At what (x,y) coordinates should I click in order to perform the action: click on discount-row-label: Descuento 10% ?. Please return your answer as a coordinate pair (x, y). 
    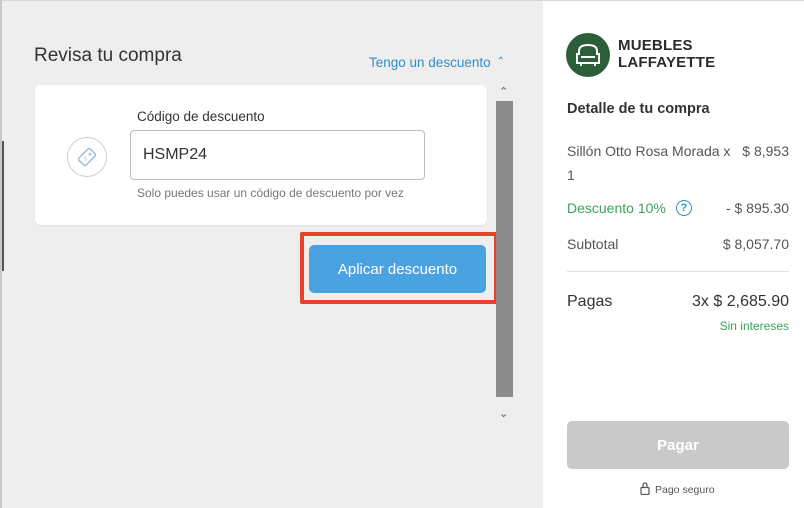
    Looking at the image, I should click on (629, 208).